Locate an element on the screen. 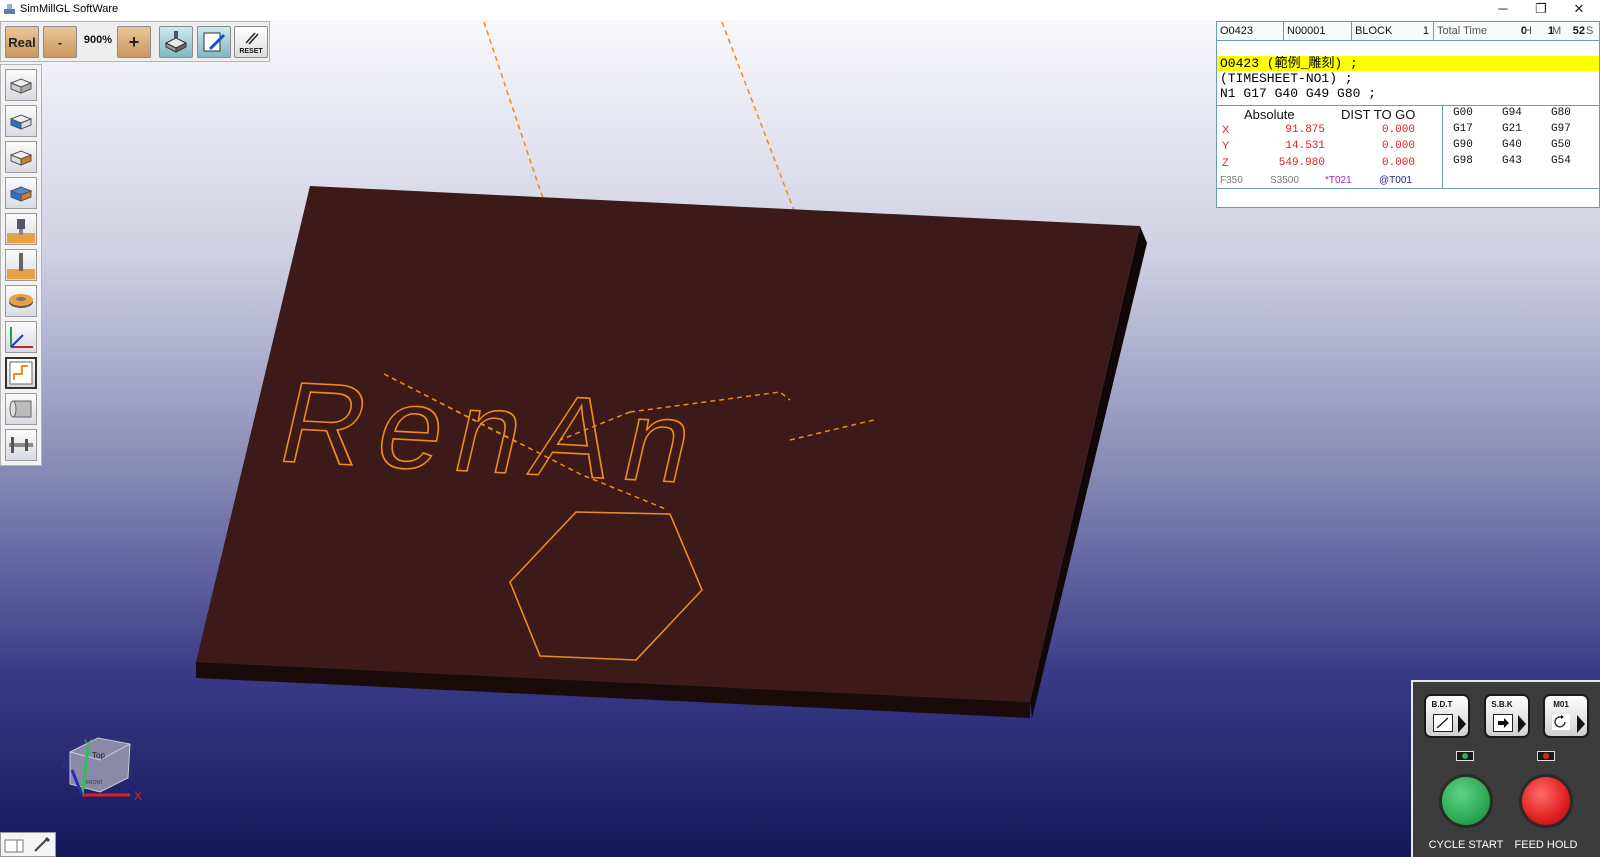 The width and height of the screenshot is (1600, 857). modal-gcode: G50 is located at coordinates (1561, 145).